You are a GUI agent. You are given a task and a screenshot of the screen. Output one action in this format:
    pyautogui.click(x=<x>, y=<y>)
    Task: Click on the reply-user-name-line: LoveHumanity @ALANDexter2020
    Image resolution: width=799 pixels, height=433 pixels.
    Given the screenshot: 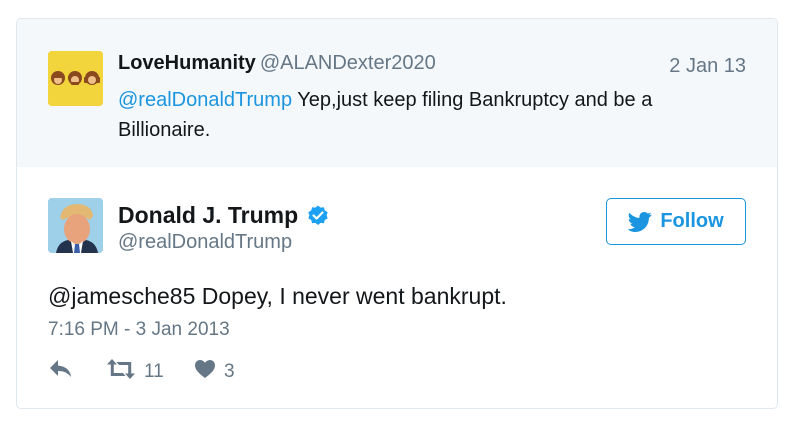 What is the action you would take?
    pyautogui.click(x=277, y=63)
    